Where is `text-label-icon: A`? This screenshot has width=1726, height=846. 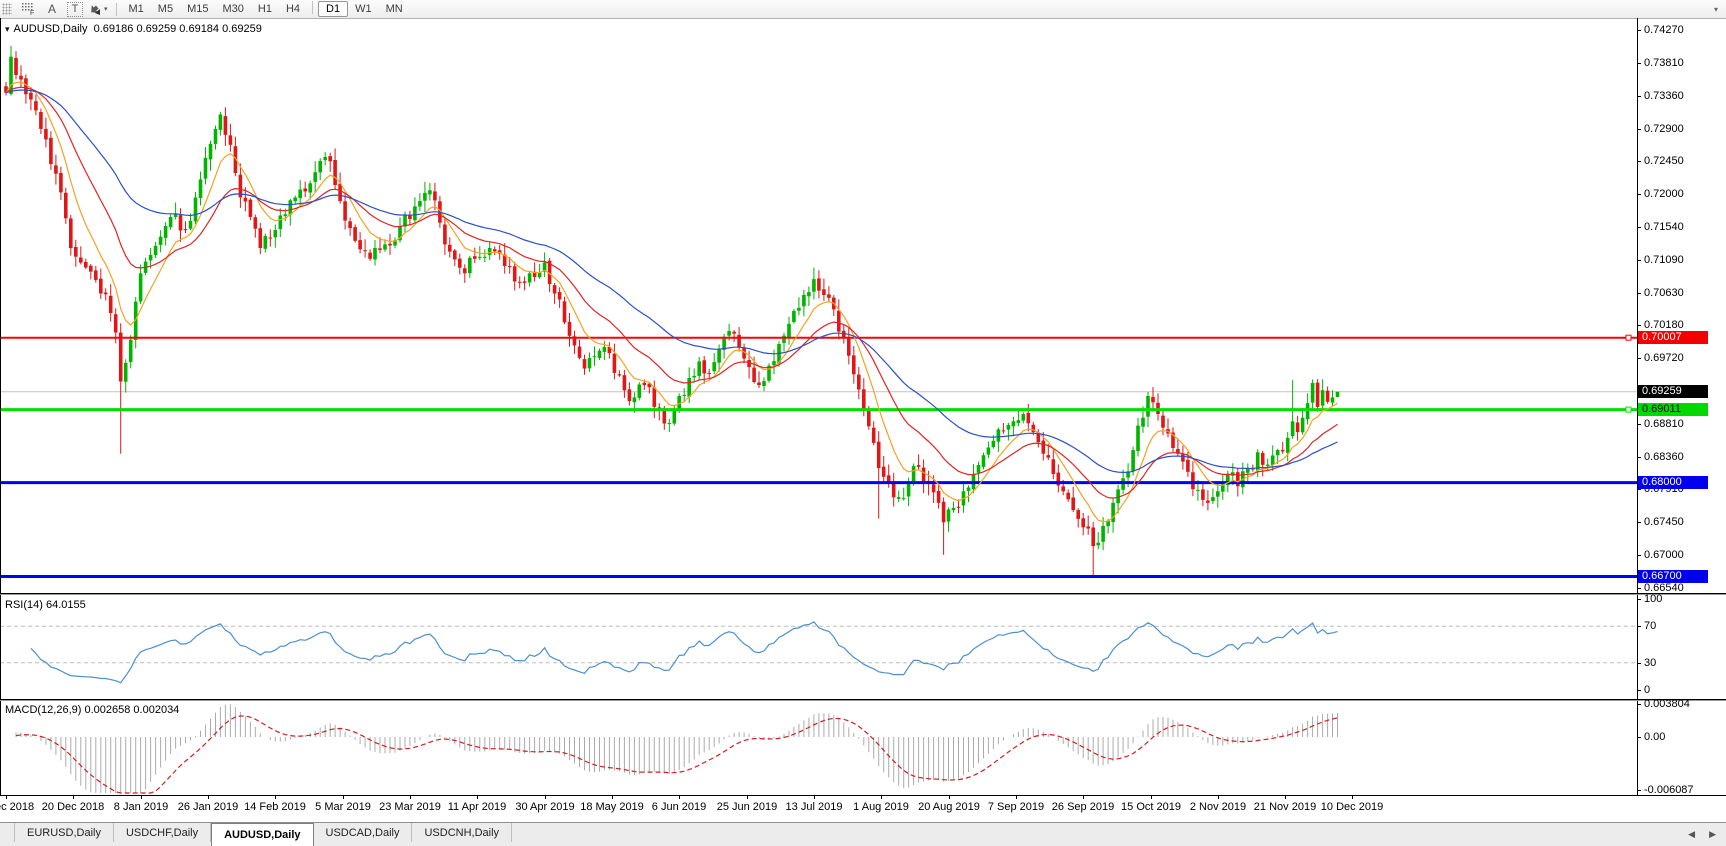
text-label-icon: A is located at coordinates (52, 9).